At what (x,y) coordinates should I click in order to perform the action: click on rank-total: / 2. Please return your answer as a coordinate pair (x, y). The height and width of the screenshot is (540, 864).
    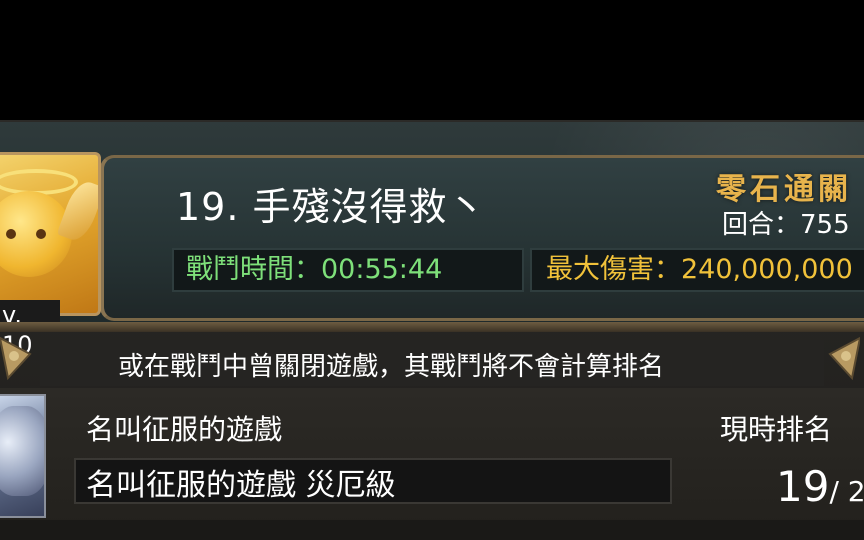
    Looking at the image, I should click on (846, 491).